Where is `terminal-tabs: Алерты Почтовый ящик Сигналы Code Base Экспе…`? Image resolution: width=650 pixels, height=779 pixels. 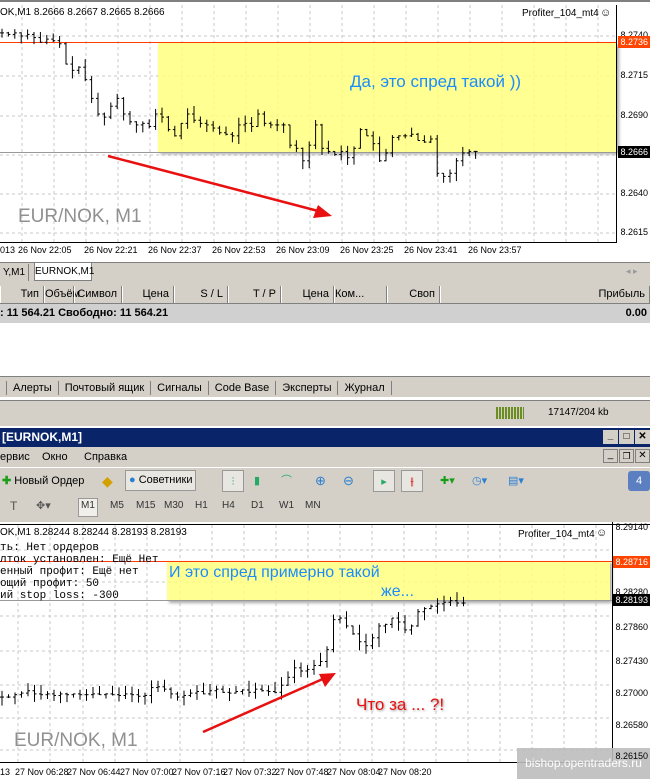
terminal-tabs: Алерты Почтовый ящик Сигналы Code Base Экспе… is located at coordinates (325, 387).